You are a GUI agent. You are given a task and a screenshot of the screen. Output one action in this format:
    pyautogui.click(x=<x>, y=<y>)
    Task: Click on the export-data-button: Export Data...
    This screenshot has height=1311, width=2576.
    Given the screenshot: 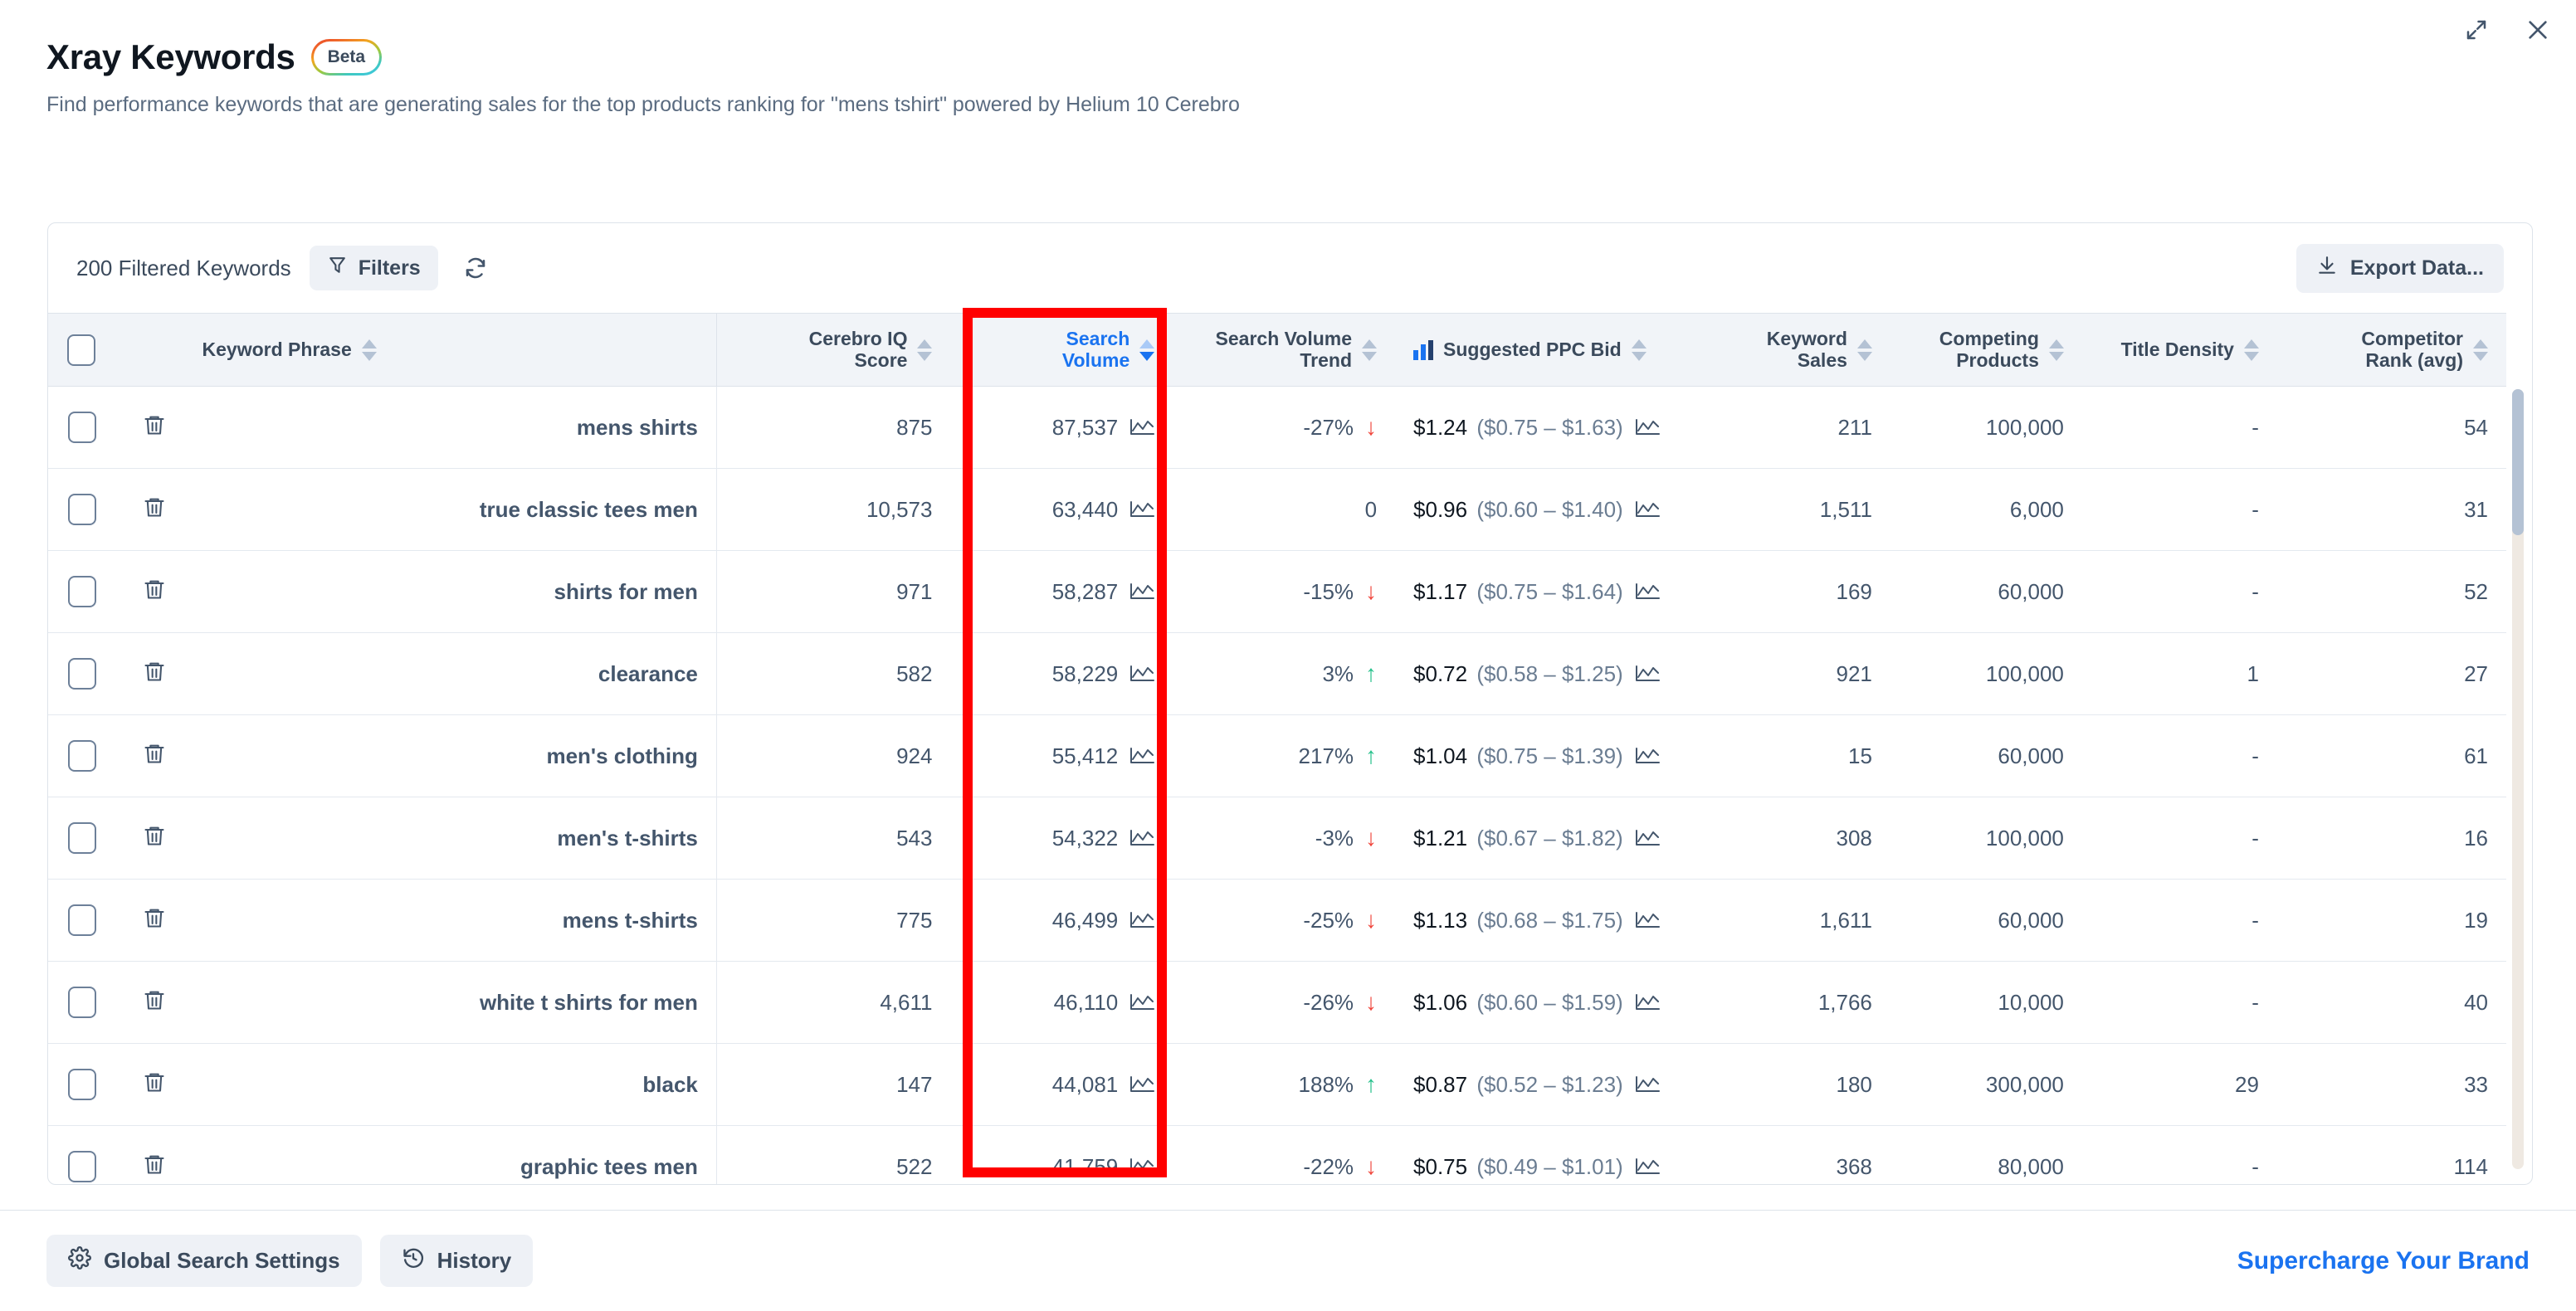 What is the action you would take?
    pyautogui.click(x=2400, y=268)
    